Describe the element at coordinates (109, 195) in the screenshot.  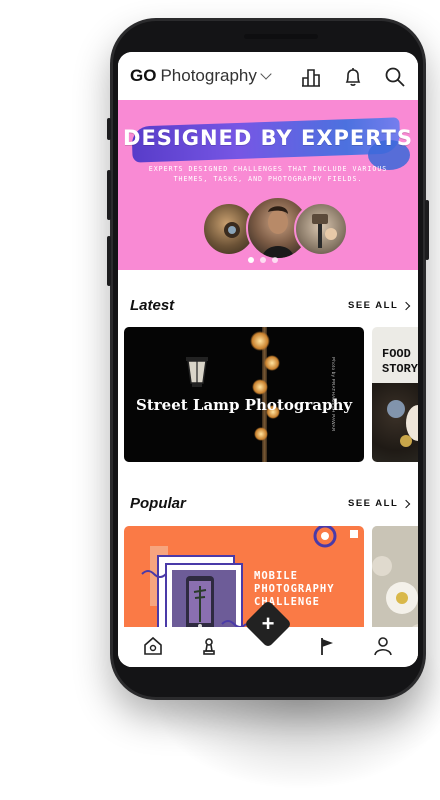
I see `phone-volume-up-button` at that location.